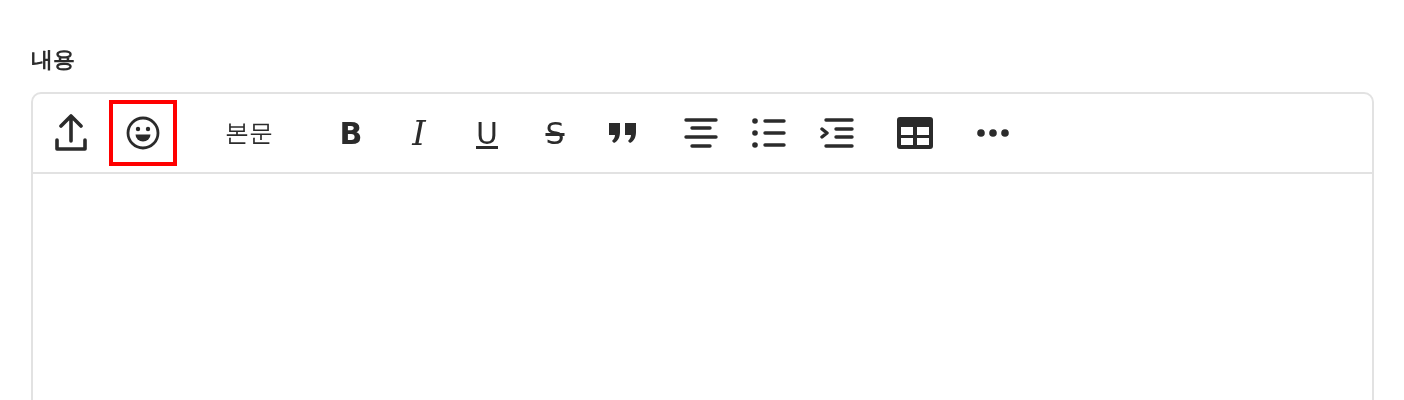 Image resolution: width=1404 pixels, height=400 pixels. I want to click on bold-button: B, so click(351, 133).